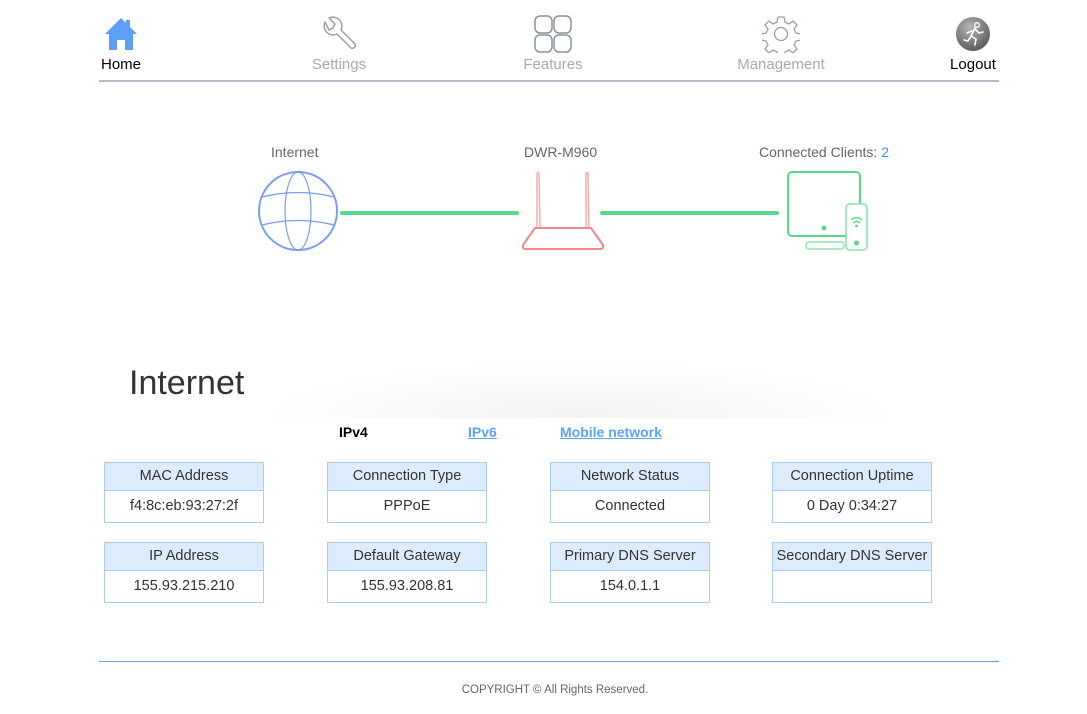 The height and width of the screenshot is (714, 1087). Describe the element at coordinates (549, 661) in the screenshot. I see `footer-divider` at that location.